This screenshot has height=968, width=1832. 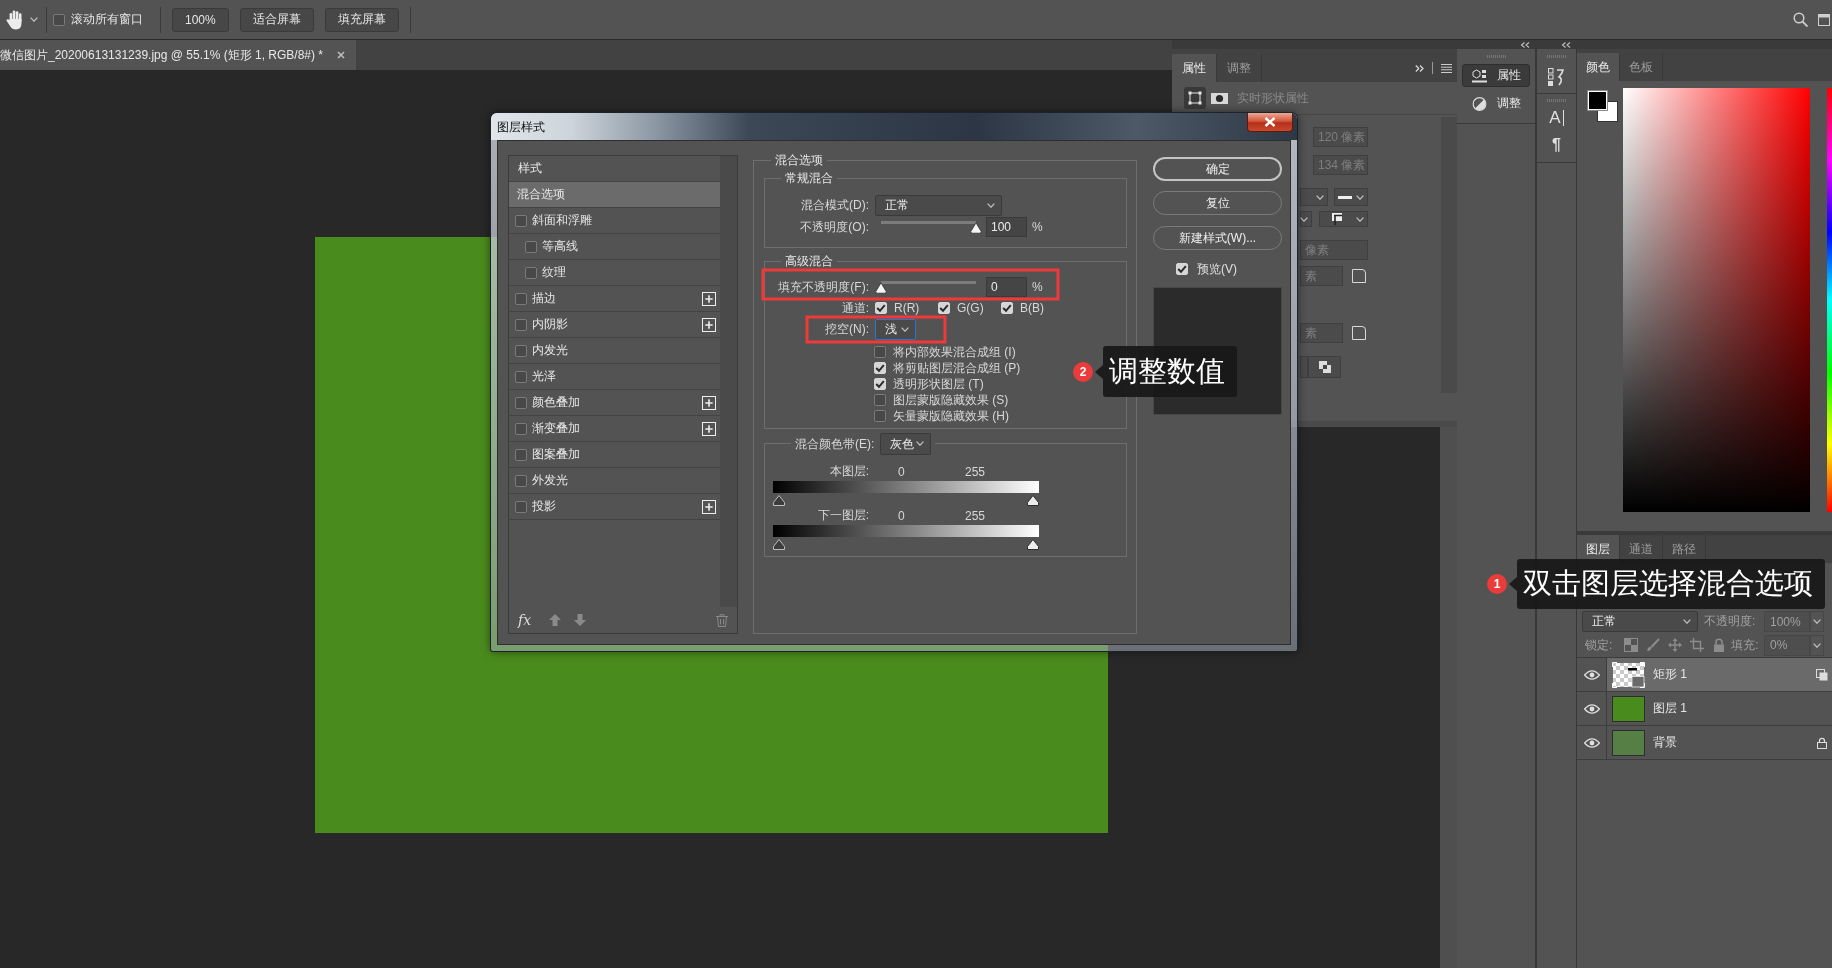 I want to click on panel-tab: 属性, so click(x=1194, y=68).